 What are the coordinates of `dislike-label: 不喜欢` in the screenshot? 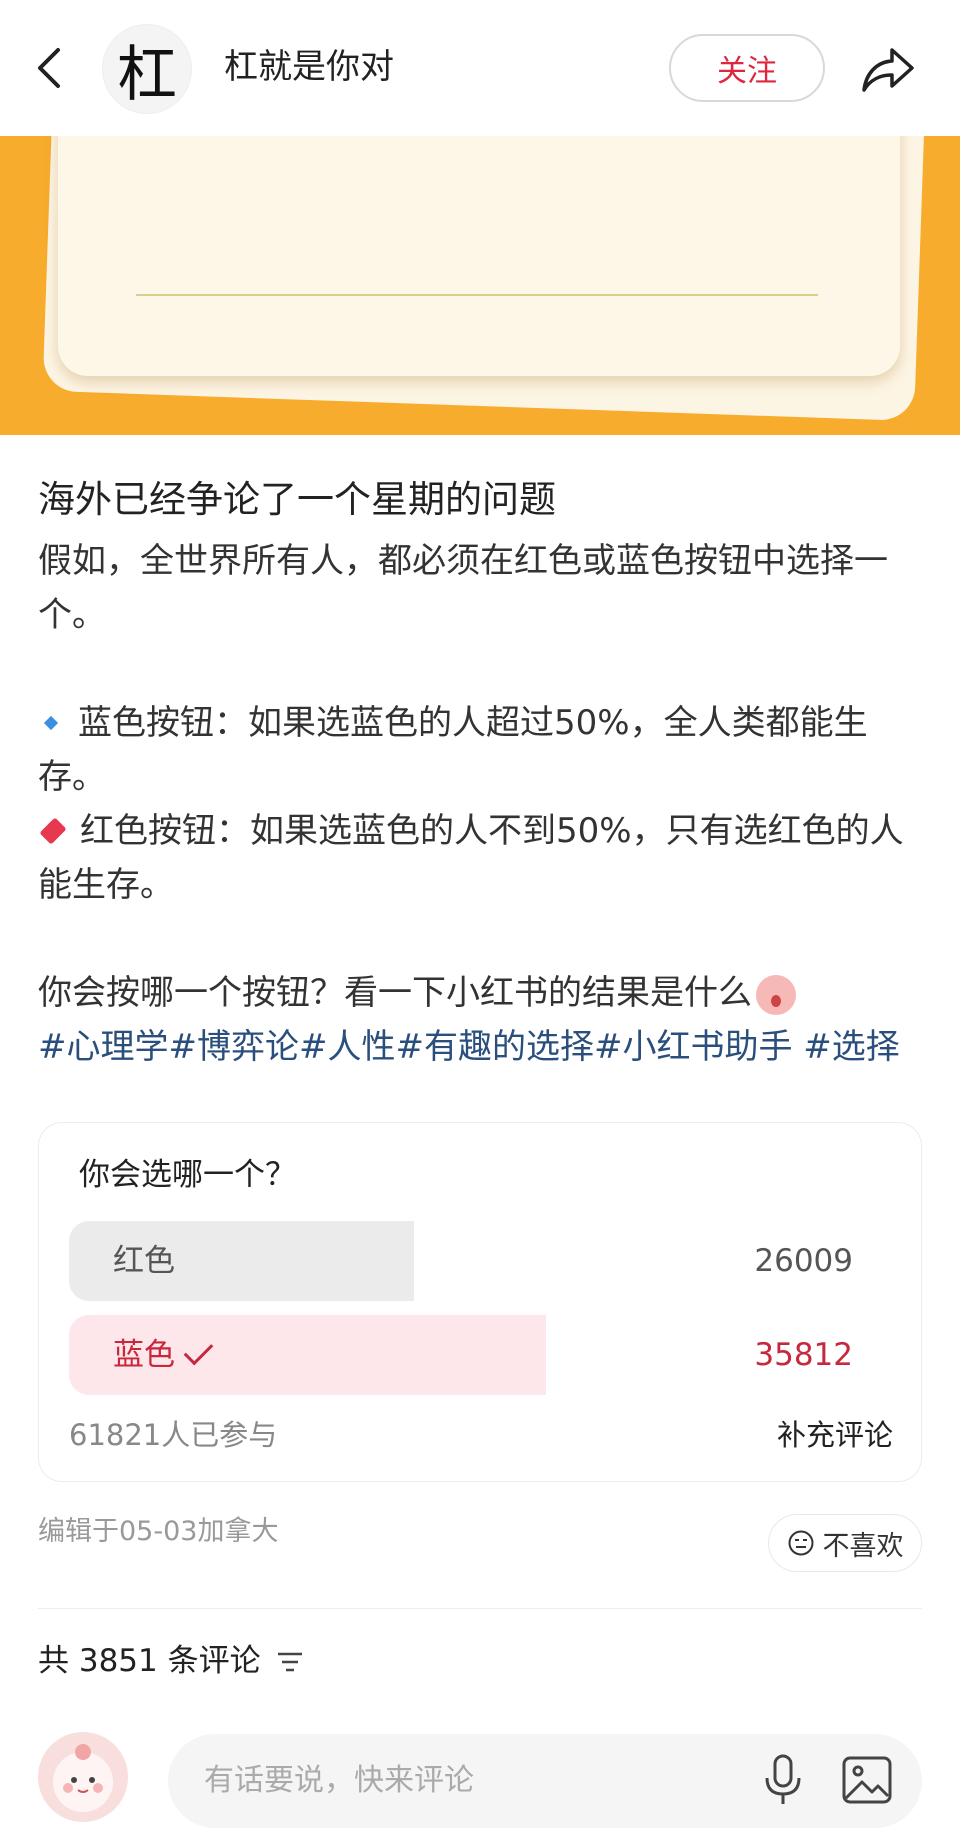 It's located at (863, 1546).